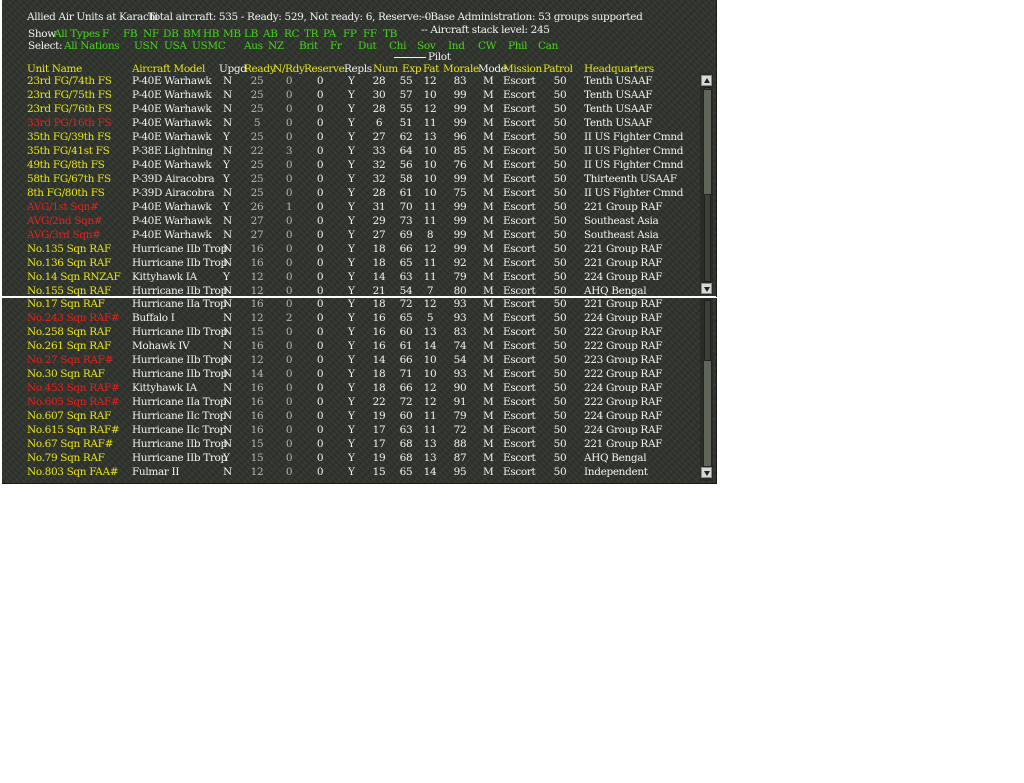  What do you see at coordinates (311, 34) in the screenshot?
I see `filter-type-tr: TR` at bounding box center [311, 34].